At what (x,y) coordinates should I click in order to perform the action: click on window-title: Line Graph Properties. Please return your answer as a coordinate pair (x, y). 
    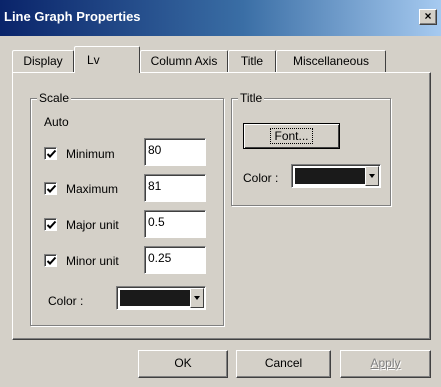
    Looking at the image, I should click on (72, 16).